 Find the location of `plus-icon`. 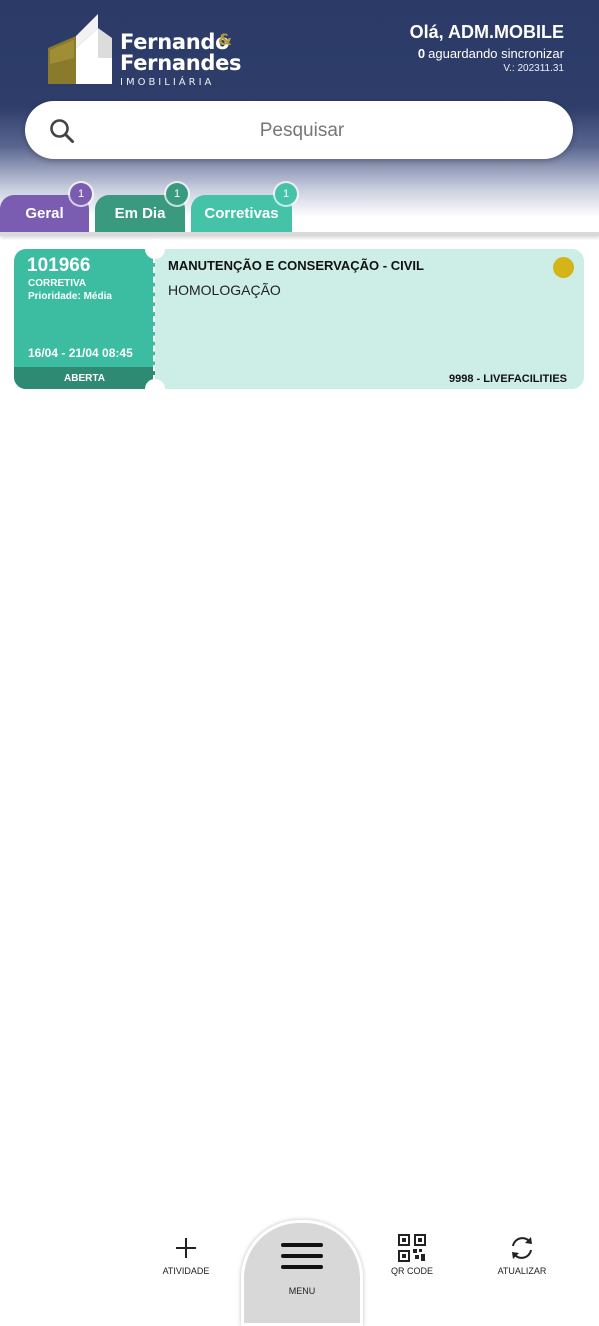

plus-icon is located at coordinates (186, 1248).